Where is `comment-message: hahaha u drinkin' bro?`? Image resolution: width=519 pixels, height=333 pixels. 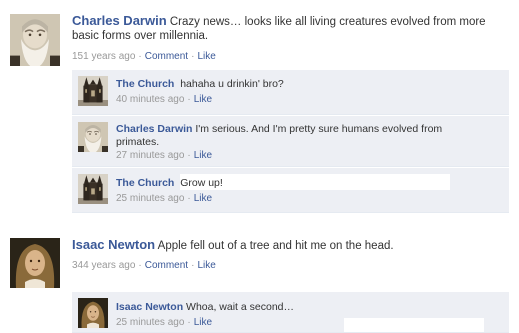
comment-message: hahaha u drinkin' bro? is located at coordinates (232, 84).